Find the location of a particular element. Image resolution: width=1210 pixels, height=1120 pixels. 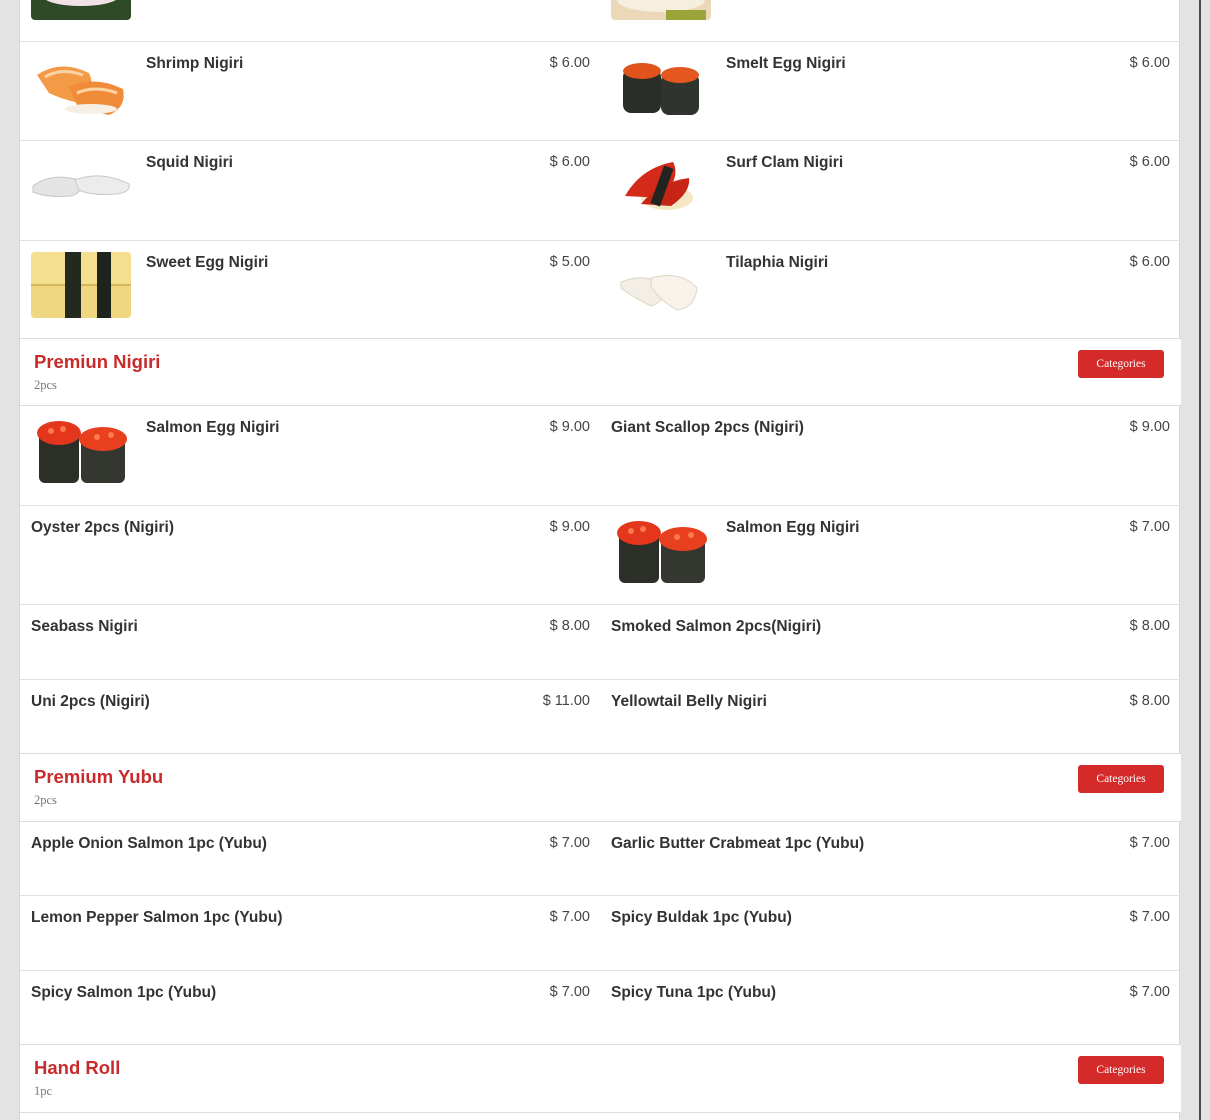

menu-item-apple-onion-salmon: Apple Onion Salmon 1pc (Yubu) $ 7.00 is located at coordinates (310, 858).